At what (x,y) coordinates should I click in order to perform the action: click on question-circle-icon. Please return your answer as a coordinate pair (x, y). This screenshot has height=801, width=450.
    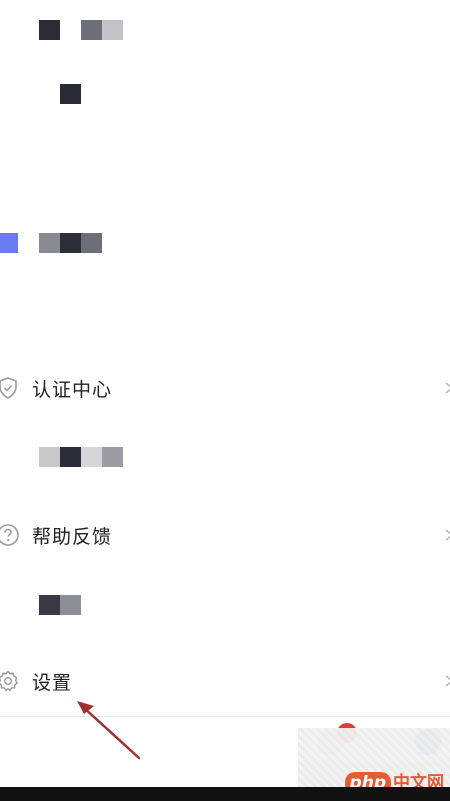
    Looking at the image, I should click on (10, 535).